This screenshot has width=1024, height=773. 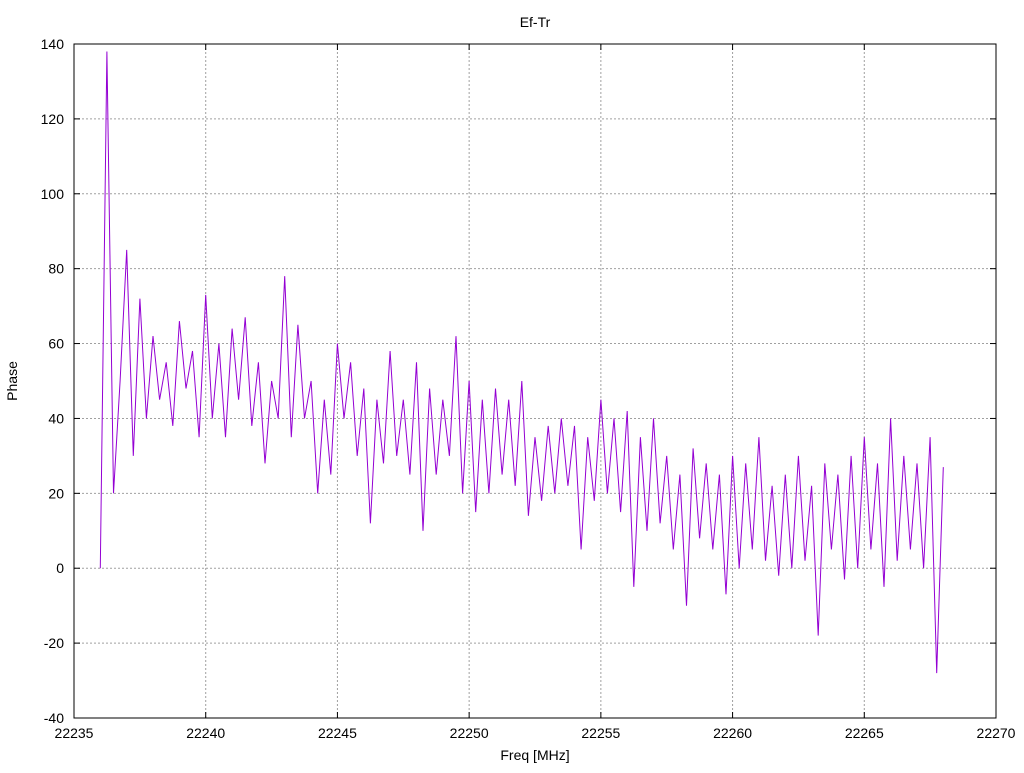 I want to click on x-tick-label: 22240, so click(x=205, y=733).